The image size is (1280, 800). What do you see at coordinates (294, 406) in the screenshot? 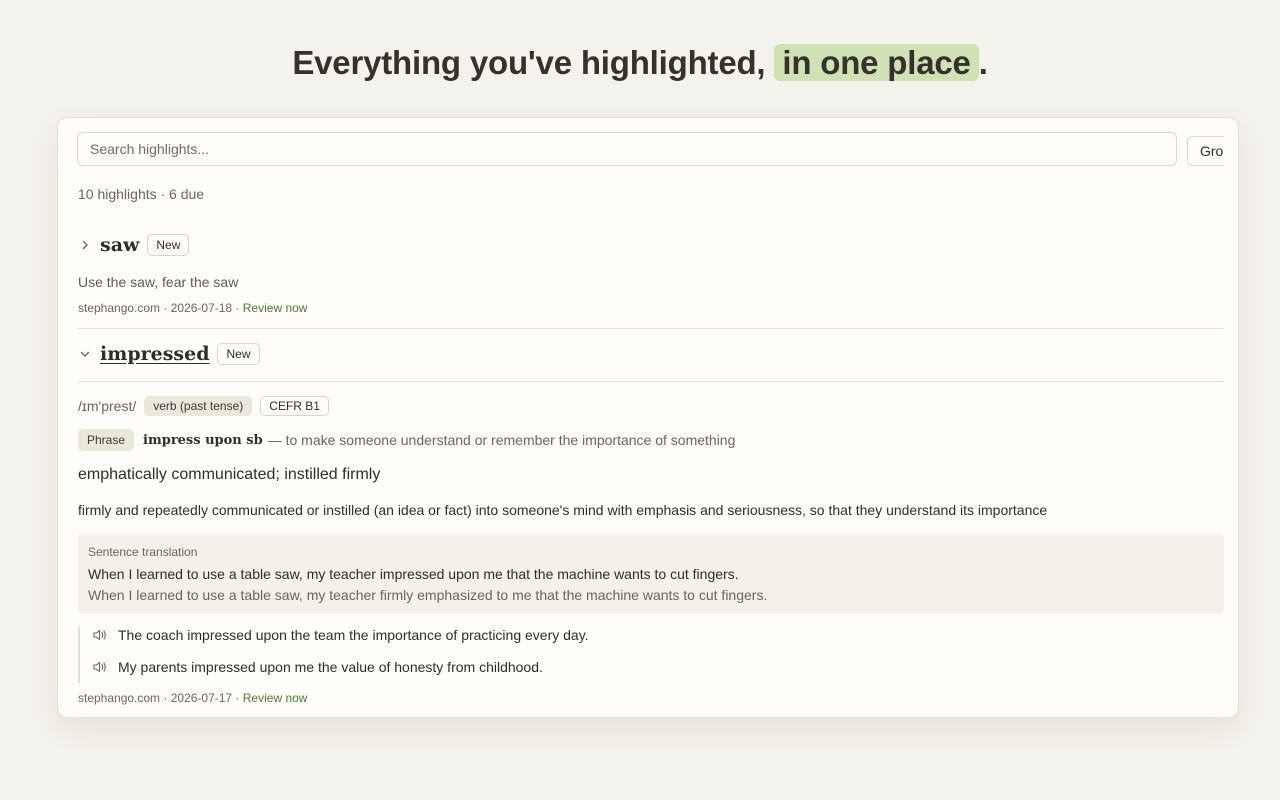
I see `cefr-badge: CEFR B1` at bounding box center [294, 406].